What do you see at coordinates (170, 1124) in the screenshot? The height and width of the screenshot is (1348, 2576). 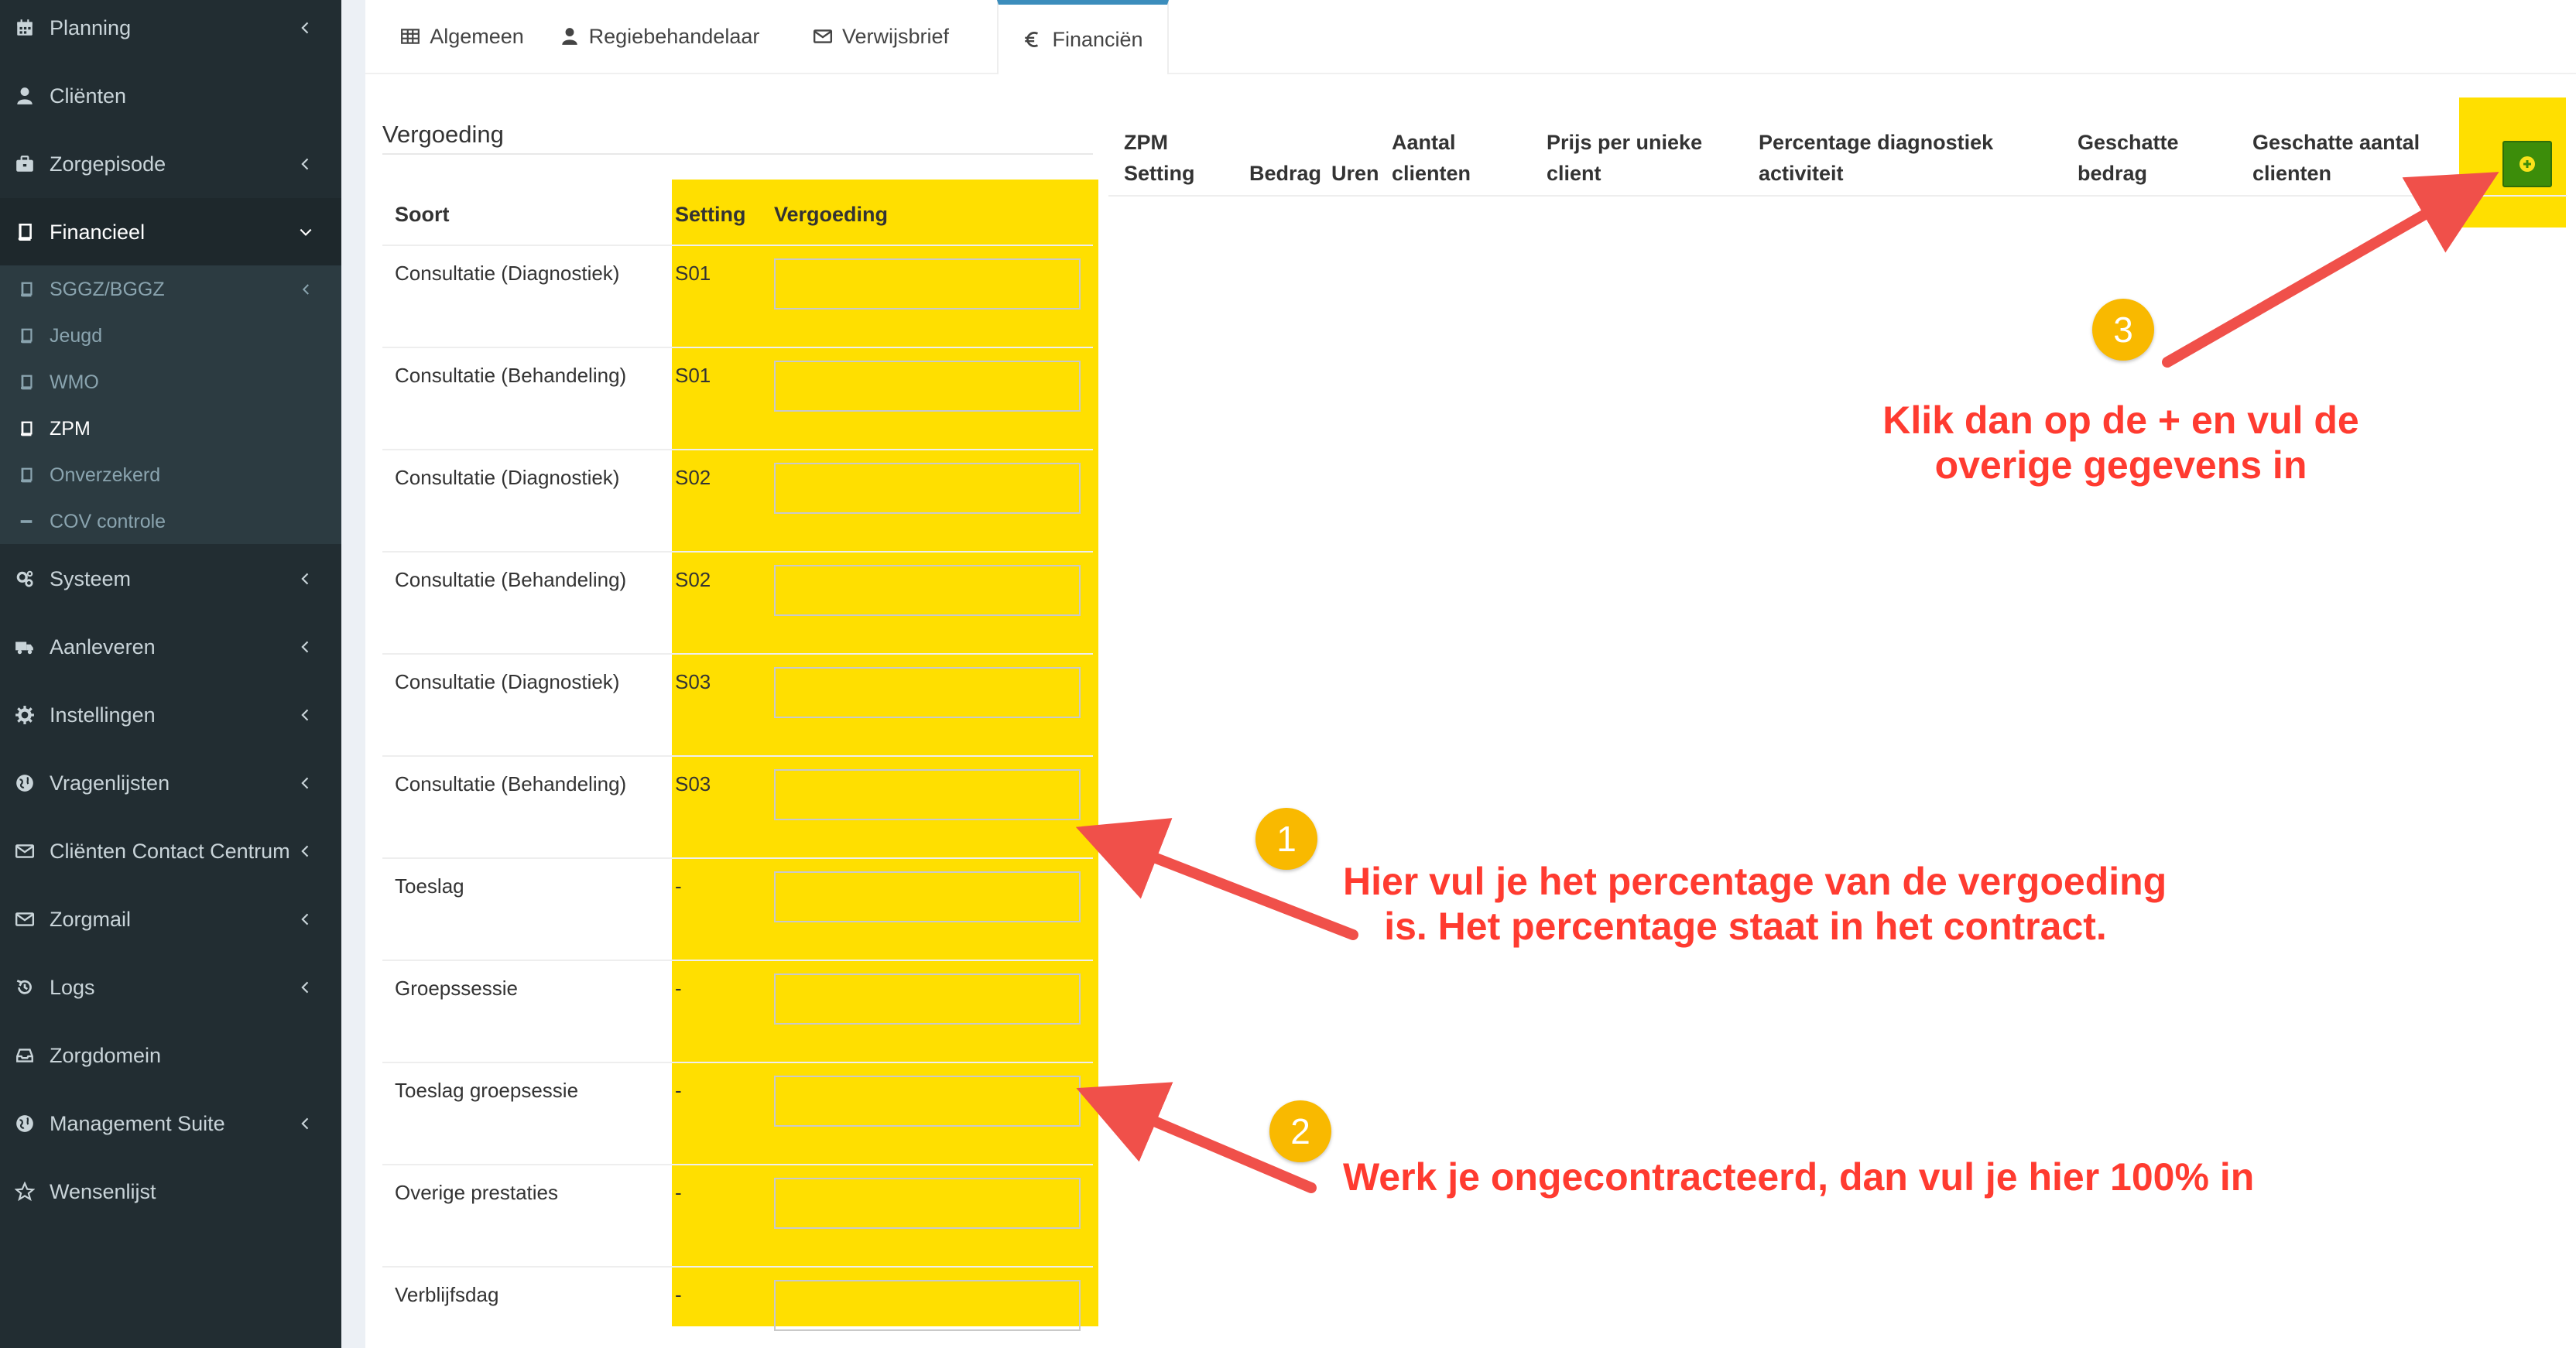 I see `sidebar-item-management-suite: Management Suite` at bounding box center [170, 1124].